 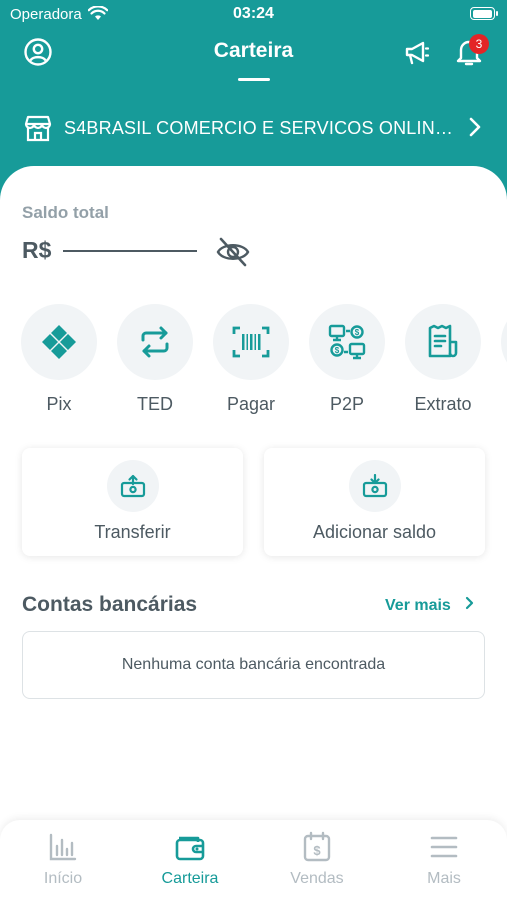 I want to click on transfer-arrows-icon, so click(x=155, y=342).